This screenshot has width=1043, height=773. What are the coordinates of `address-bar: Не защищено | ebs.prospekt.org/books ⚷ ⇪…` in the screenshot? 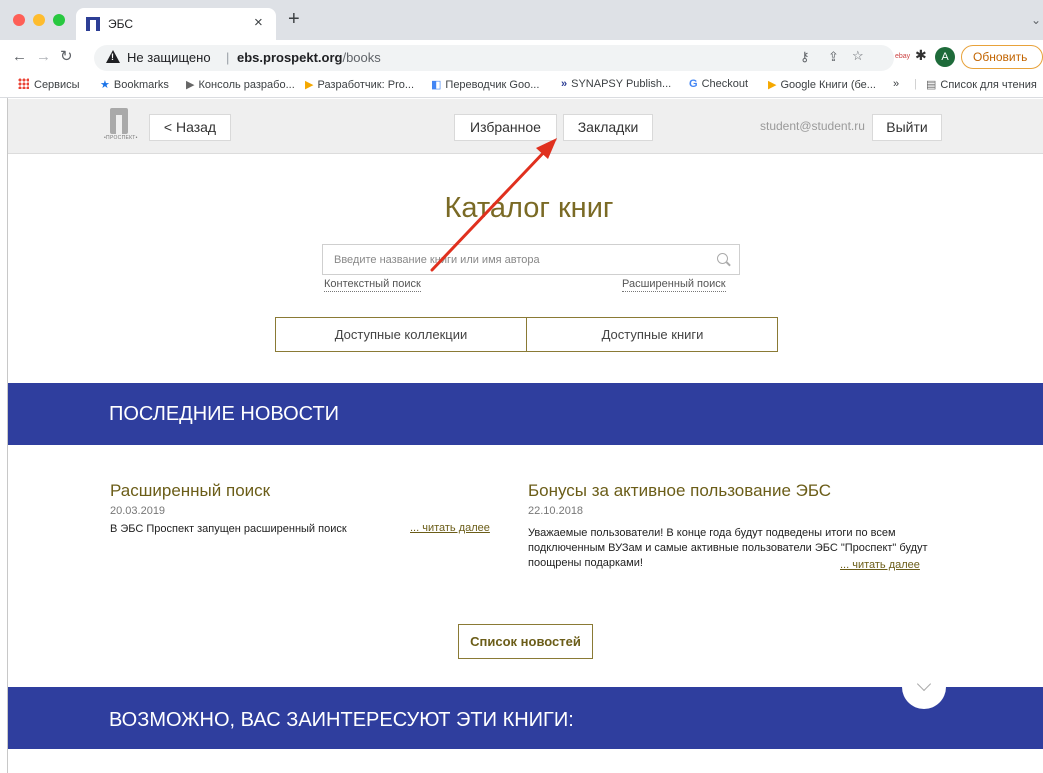 It's located at (494, 58).